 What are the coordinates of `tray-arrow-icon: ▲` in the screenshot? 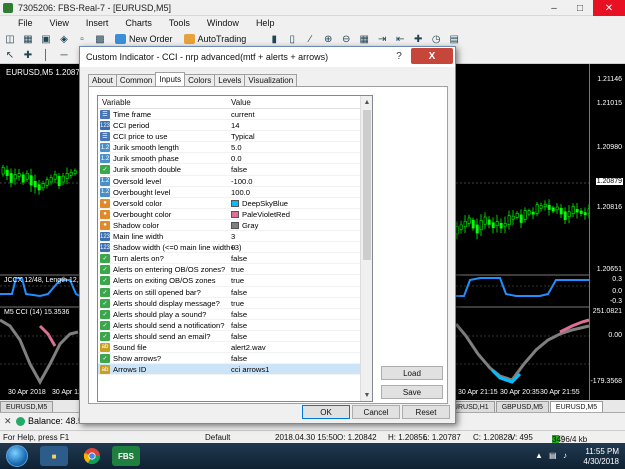 It's located at (540, 456).